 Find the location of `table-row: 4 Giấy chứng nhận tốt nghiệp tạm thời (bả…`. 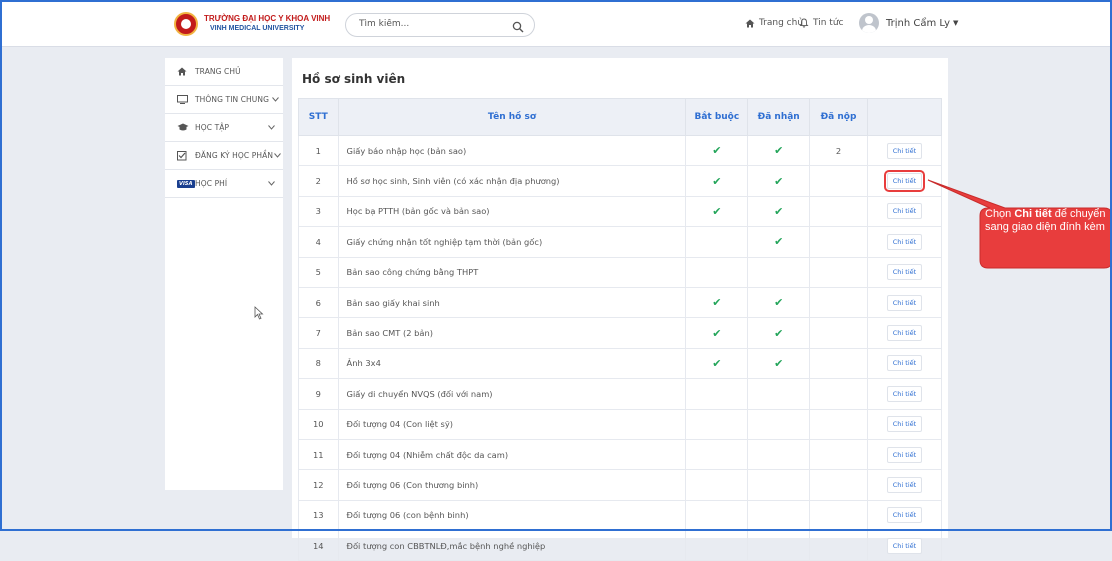

table-row: 4 Giấy chứng nhận tốt nghiệp tạm thời (bả… is located at coordinates (620, 242).